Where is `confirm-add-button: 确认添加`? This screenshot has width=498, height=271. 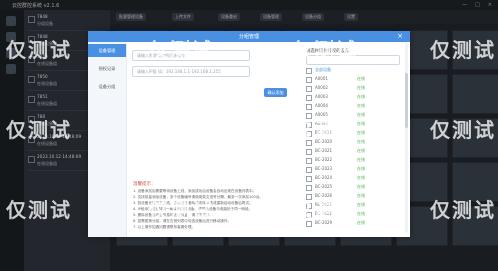
confirm-add-button: 确认添加 is located at coordinates (275, 92).